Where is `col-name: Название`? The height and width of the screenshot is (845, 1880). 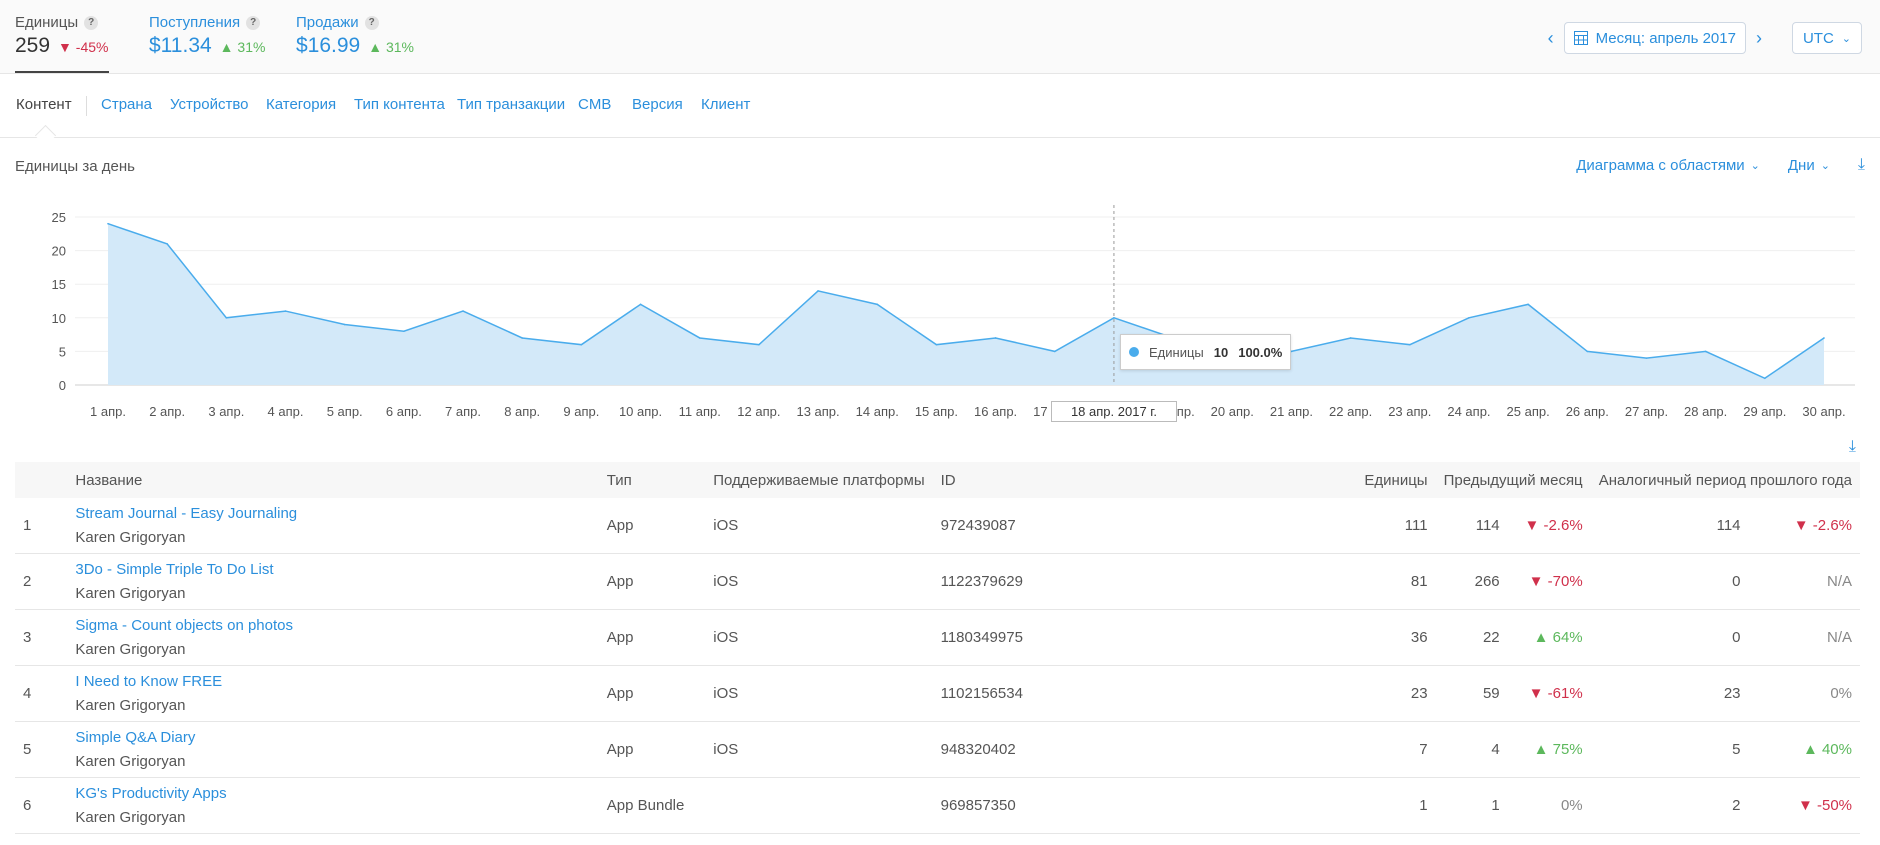
col-name: Название is located at coordinates (333, 480).